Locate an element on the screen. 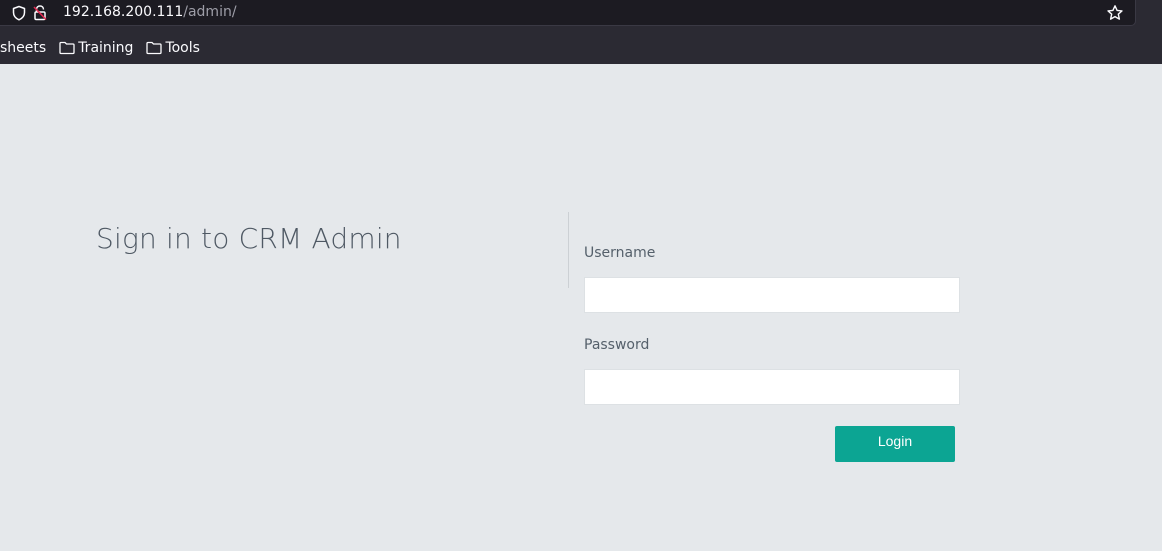  url-path: /admin/ is located at coordinates (210, 12).